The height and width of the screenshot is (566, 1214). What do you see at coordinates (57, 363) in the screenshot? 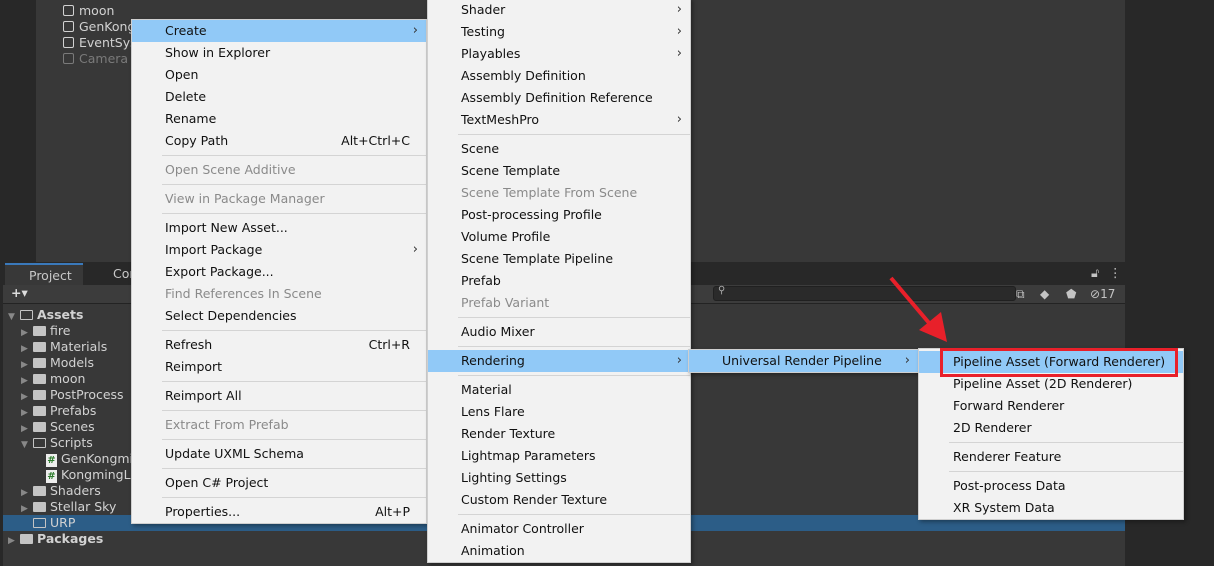
I see `tree-item: ▶ Models` at bounding box center [57, 363].